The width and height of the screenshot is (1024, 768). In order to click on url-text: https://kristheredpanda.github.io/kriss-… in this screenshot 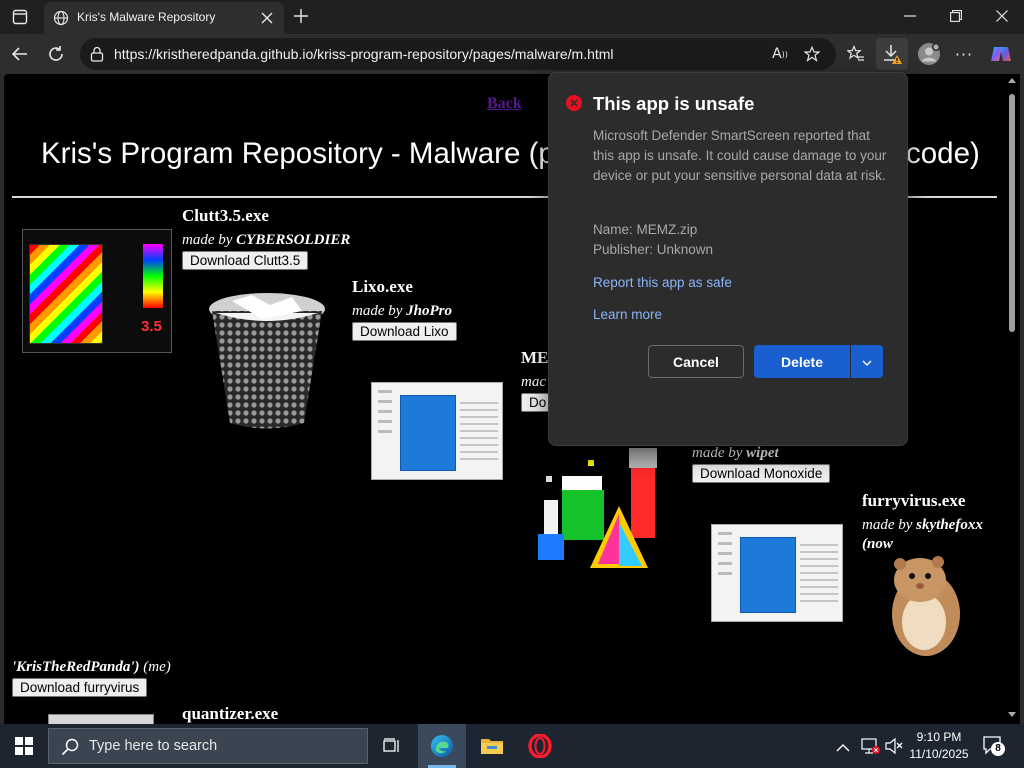, I will do `click(364, 54)`.